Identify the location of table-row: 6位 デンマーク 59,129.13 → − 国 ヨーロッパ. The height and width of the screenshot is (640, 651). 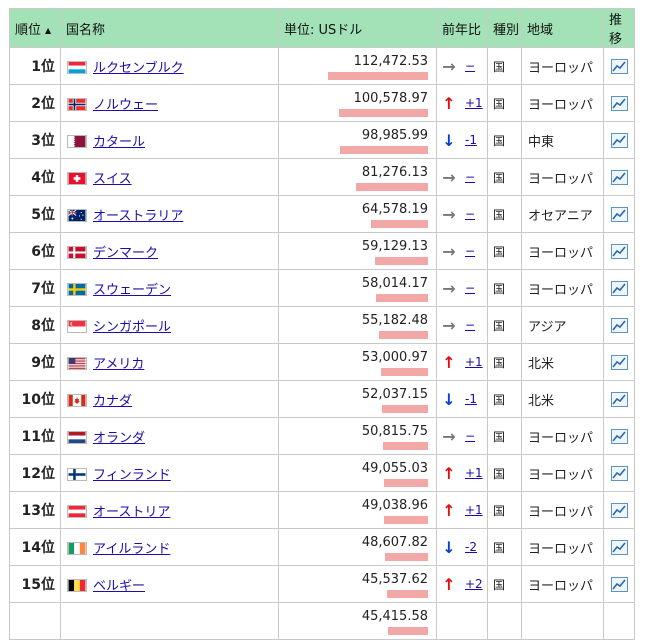
(322, 251).